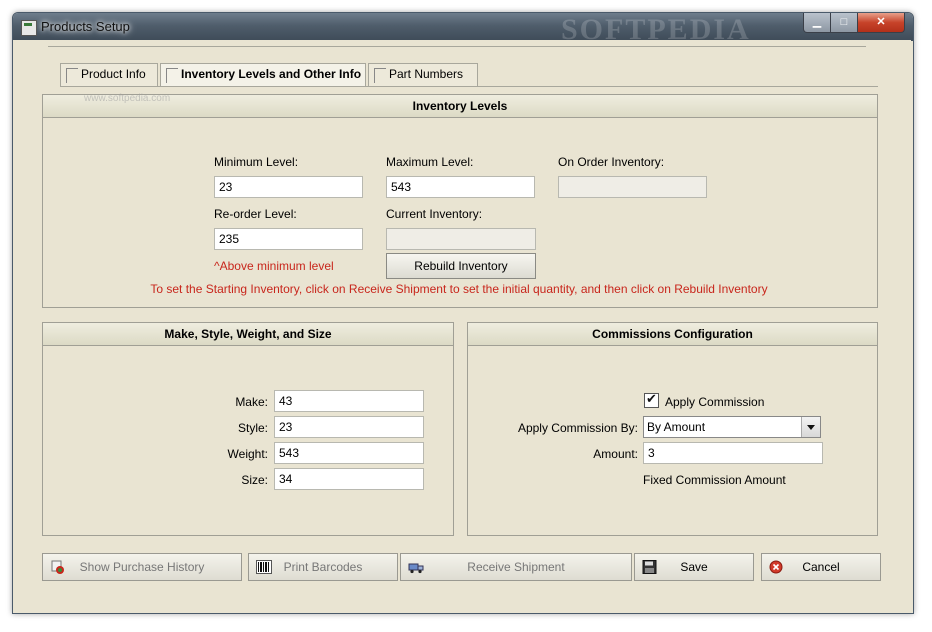  What do you see at coordinates (288, 239) in the screenshot?
I see `reorder-level-input` at bounding box center [288, 239].